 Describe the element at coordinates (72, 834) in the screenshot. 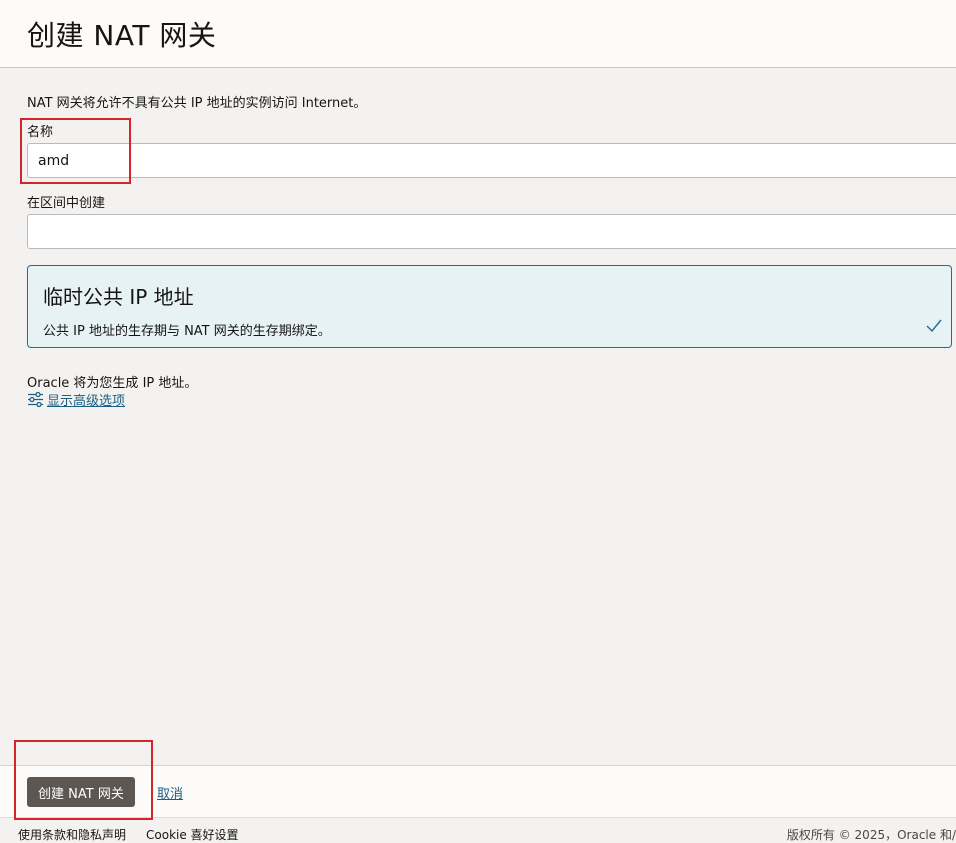

I see `terms-privacy-link: 使用条款和隐私声明` at that location.